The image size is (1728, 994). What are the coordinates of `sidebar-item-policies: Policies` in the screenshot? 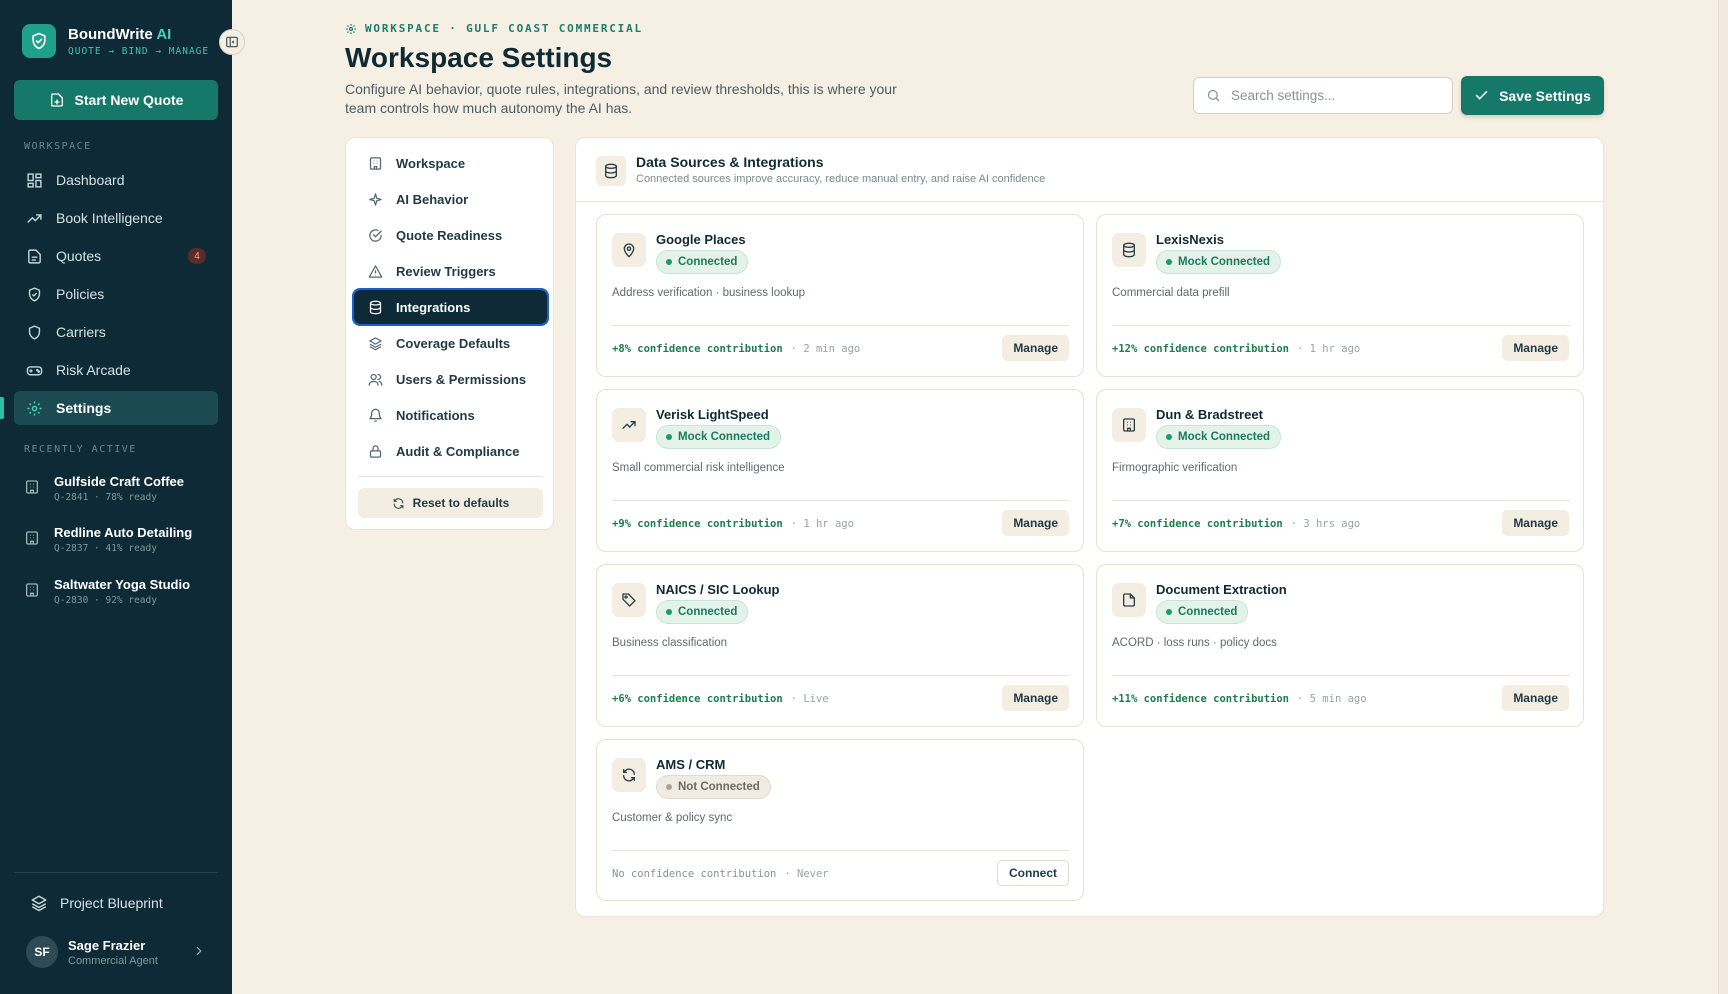 It's located at (116, 294).